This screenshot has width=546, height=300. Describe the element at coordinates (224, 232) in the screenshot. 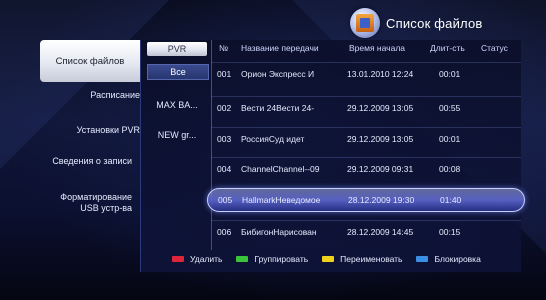

I see `row-number: 006` at that location.